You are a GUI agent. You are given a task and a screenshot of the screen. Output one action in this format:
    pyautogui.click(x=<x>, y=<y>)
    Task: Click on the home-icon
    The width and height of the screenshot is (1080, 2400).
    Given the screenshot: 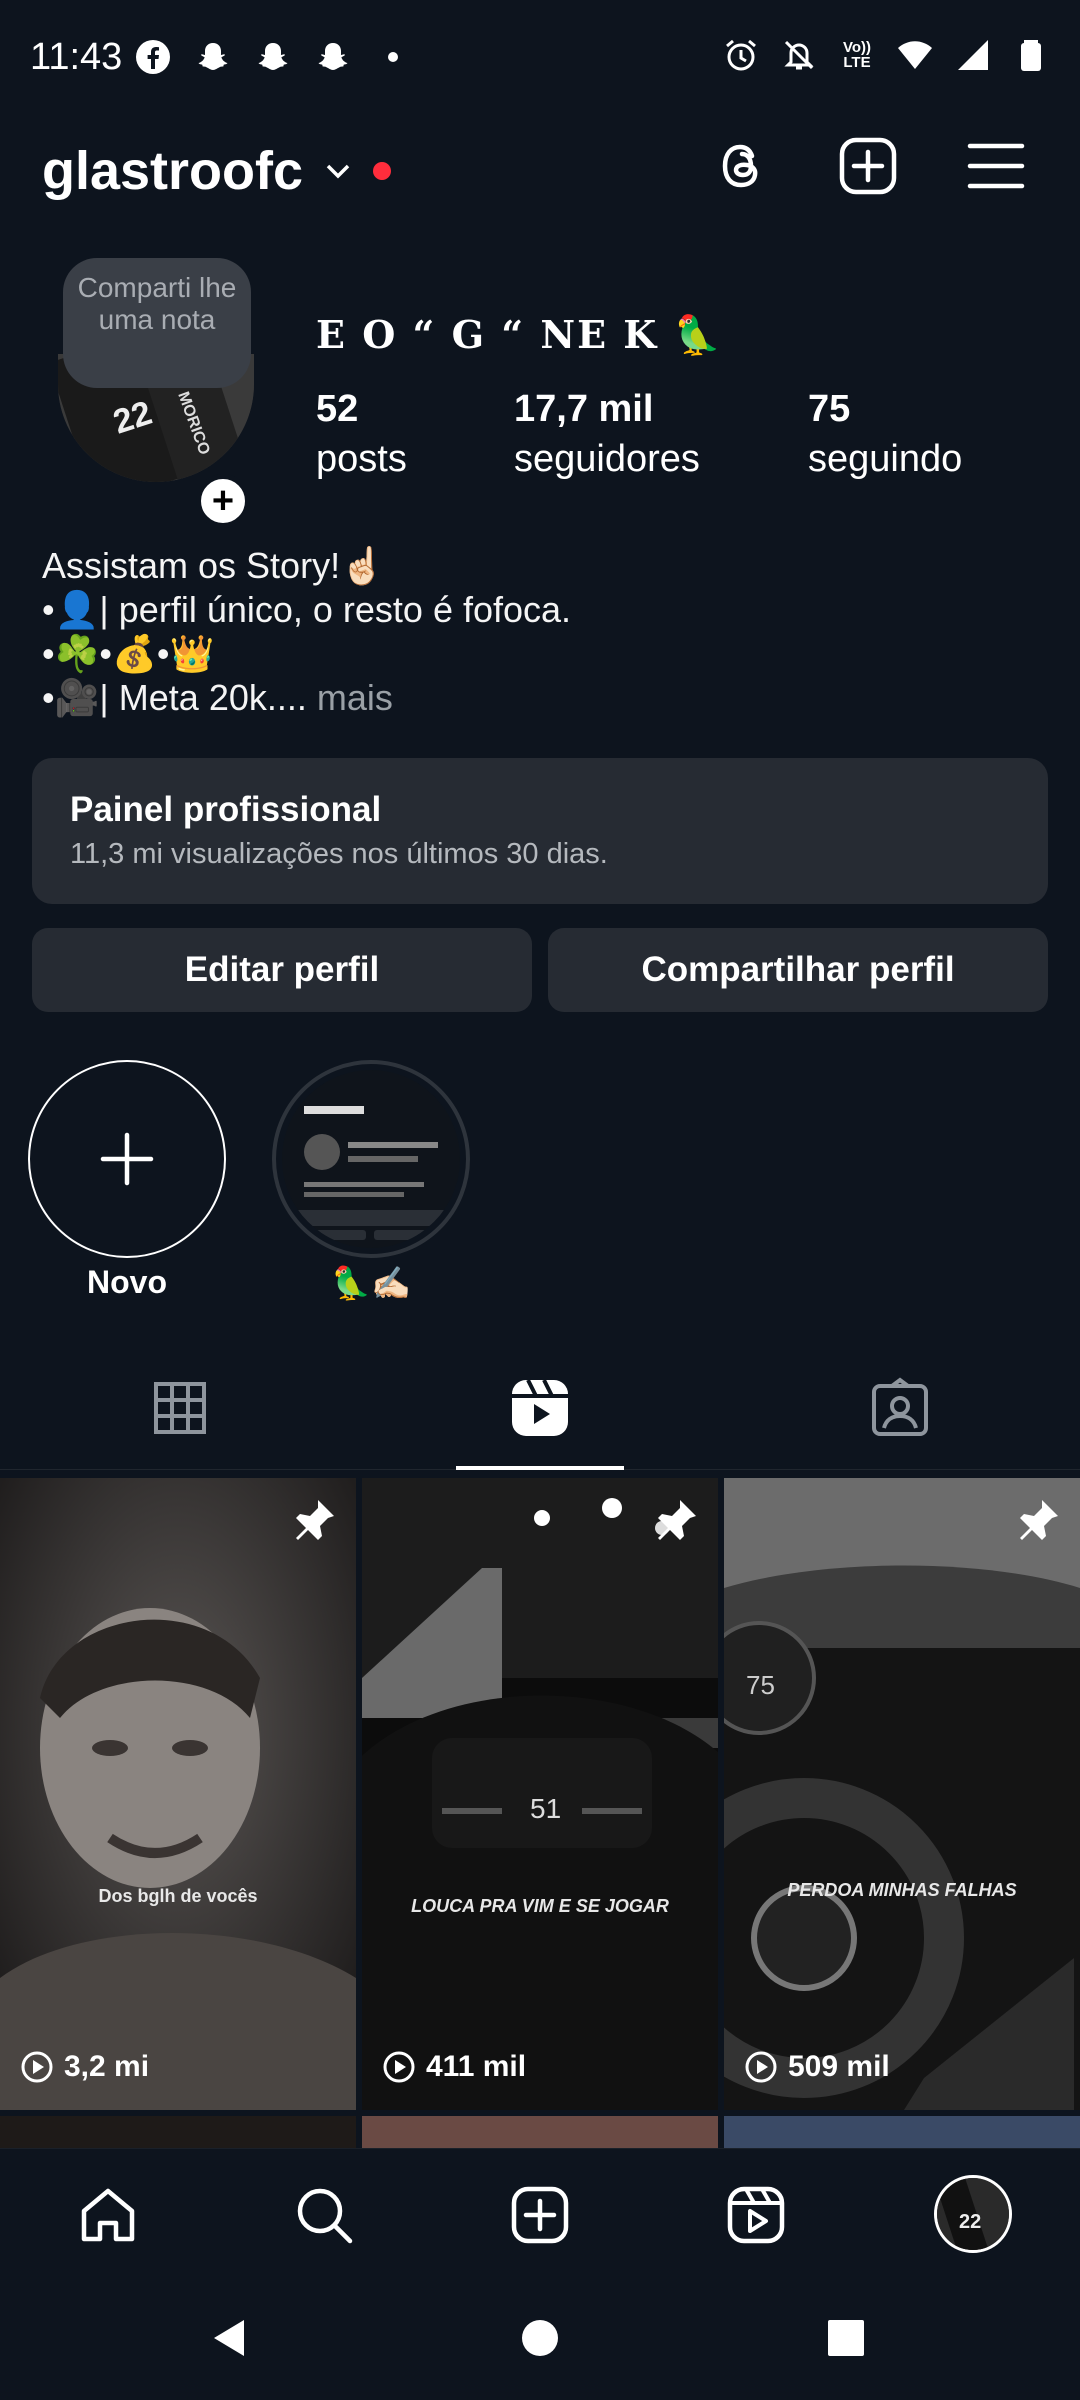 What is the action you would take?
    pyautogui.click(x=108, y=2215)
    